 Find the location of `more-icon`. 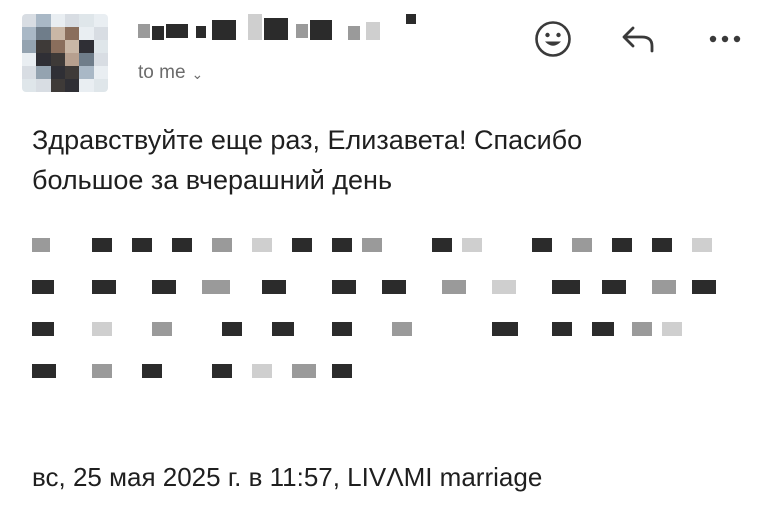

more-icon is located at coordinates (725, 39).